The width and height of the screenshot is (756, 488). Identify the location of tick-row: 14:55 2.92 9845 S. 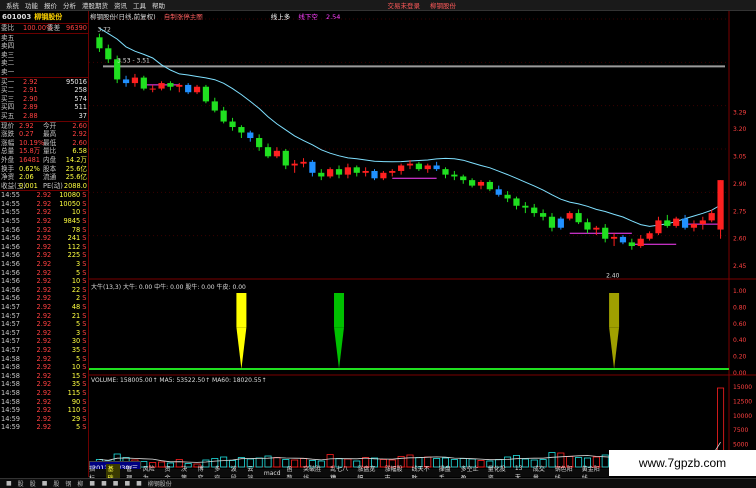
(44, 221).